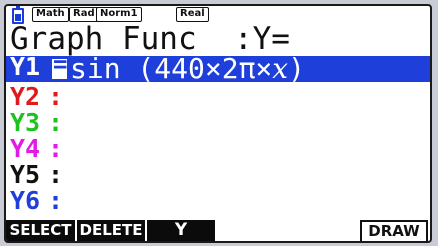  Describe the element at coordinates (25, 66) in the screenshot. I see `function-label-y1: Y1` at that location.